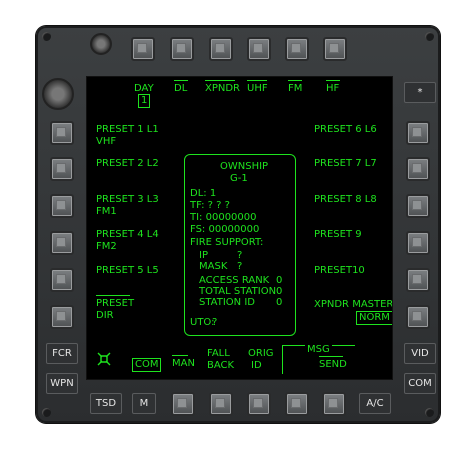 This screenshot has width=474, height=467. What do you see at coordinates (62, 383) in the screenshot?
I see `wpn-button: WPN` at bounding box center [62, 383].